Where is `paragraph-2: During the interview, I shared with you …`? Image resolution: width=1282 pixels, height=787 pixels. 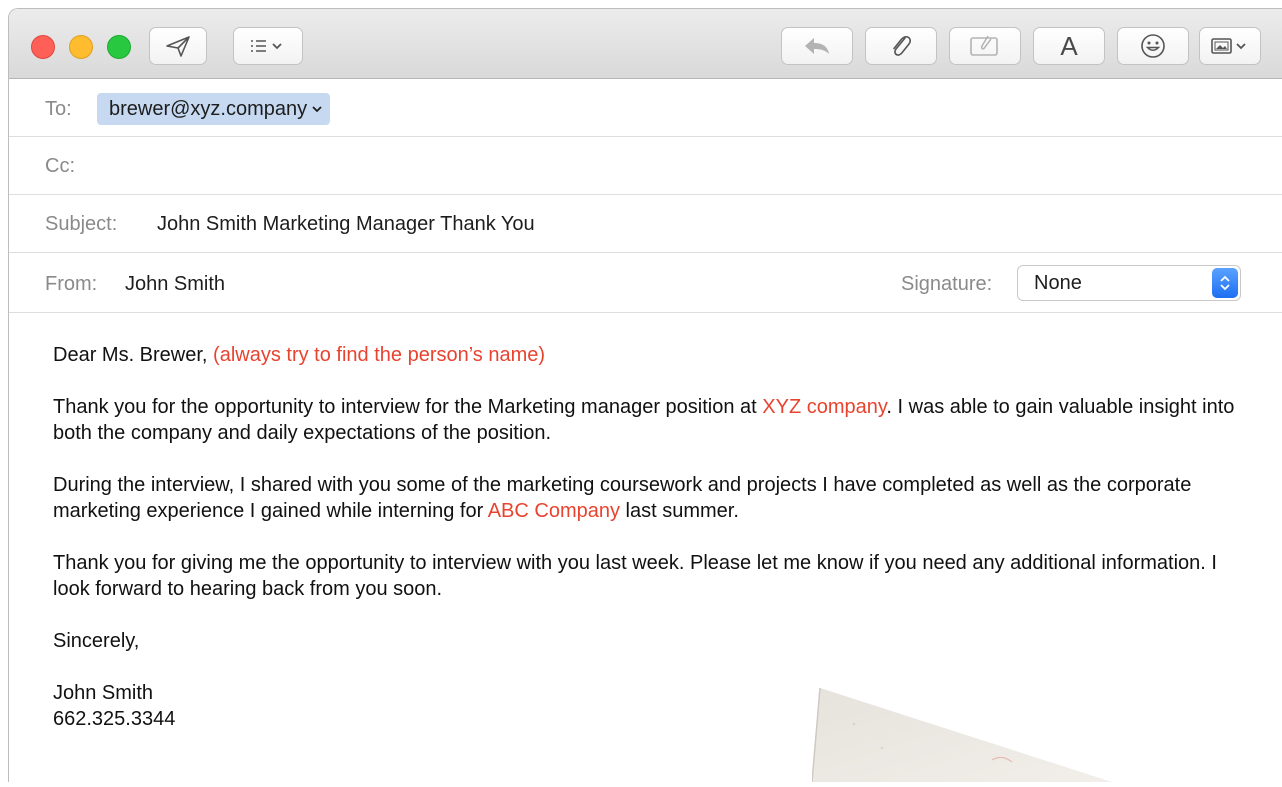
paragraph-2: During the interview, I shared with you … is located at coordinates (653, 498).